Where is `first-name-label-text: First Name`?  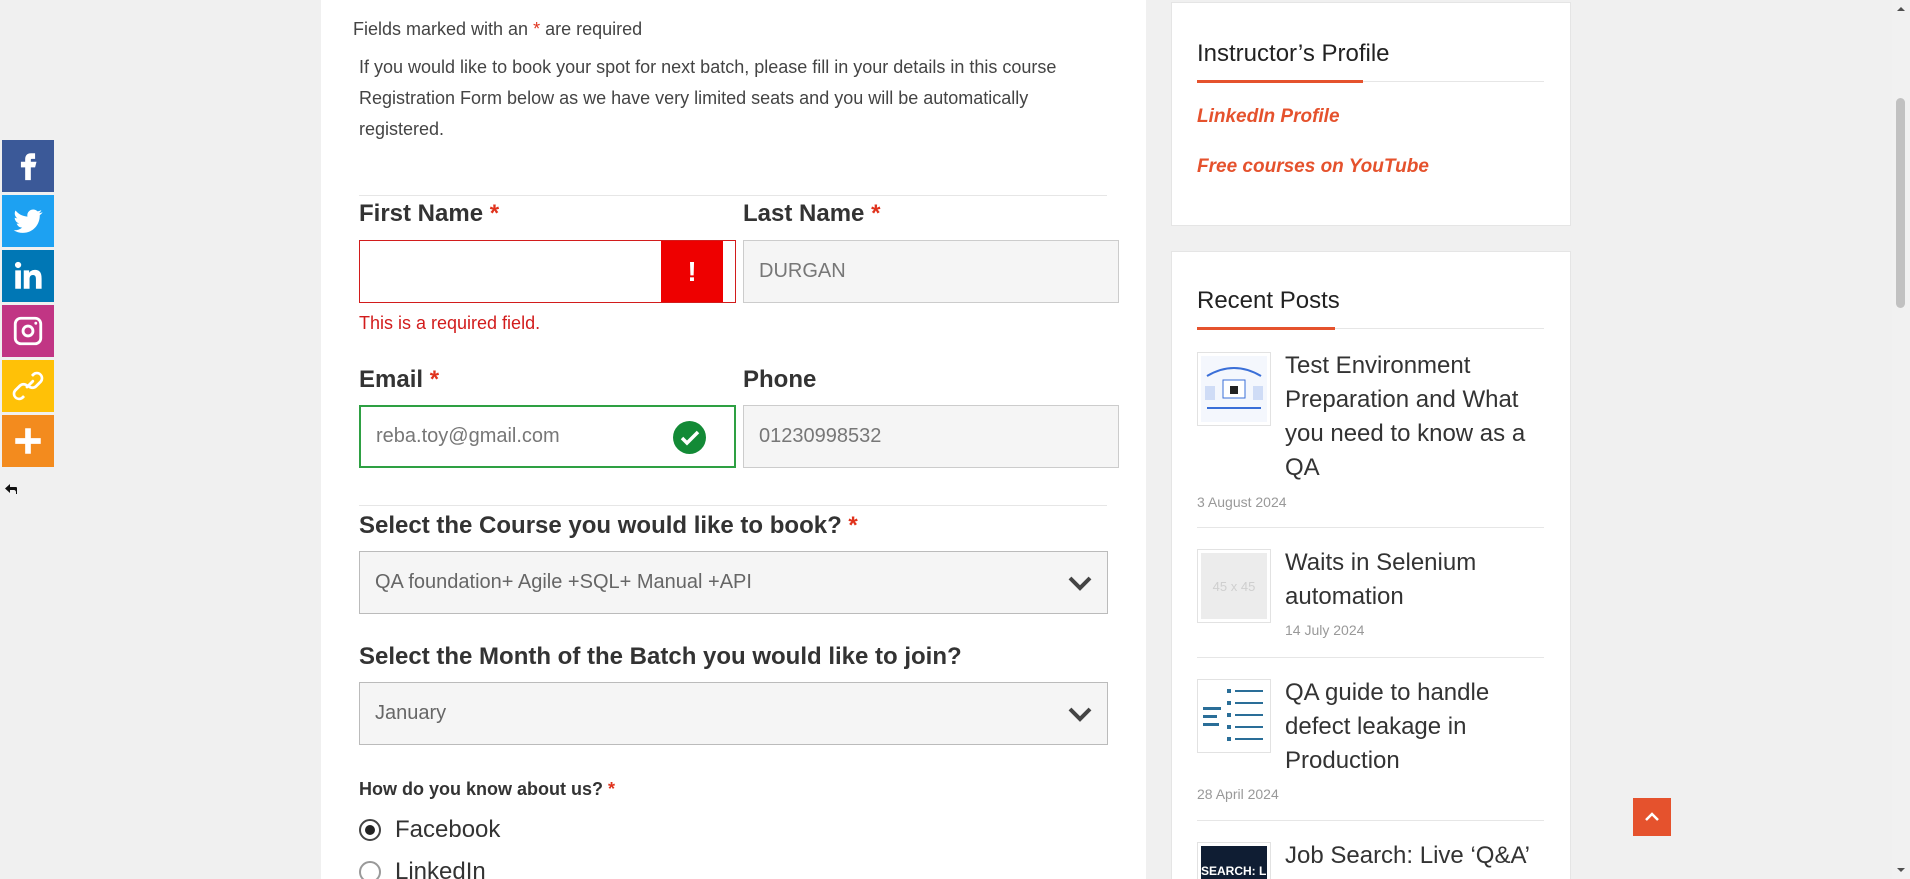
first-name-label-text: First Name is located at coordinates (421, 213).